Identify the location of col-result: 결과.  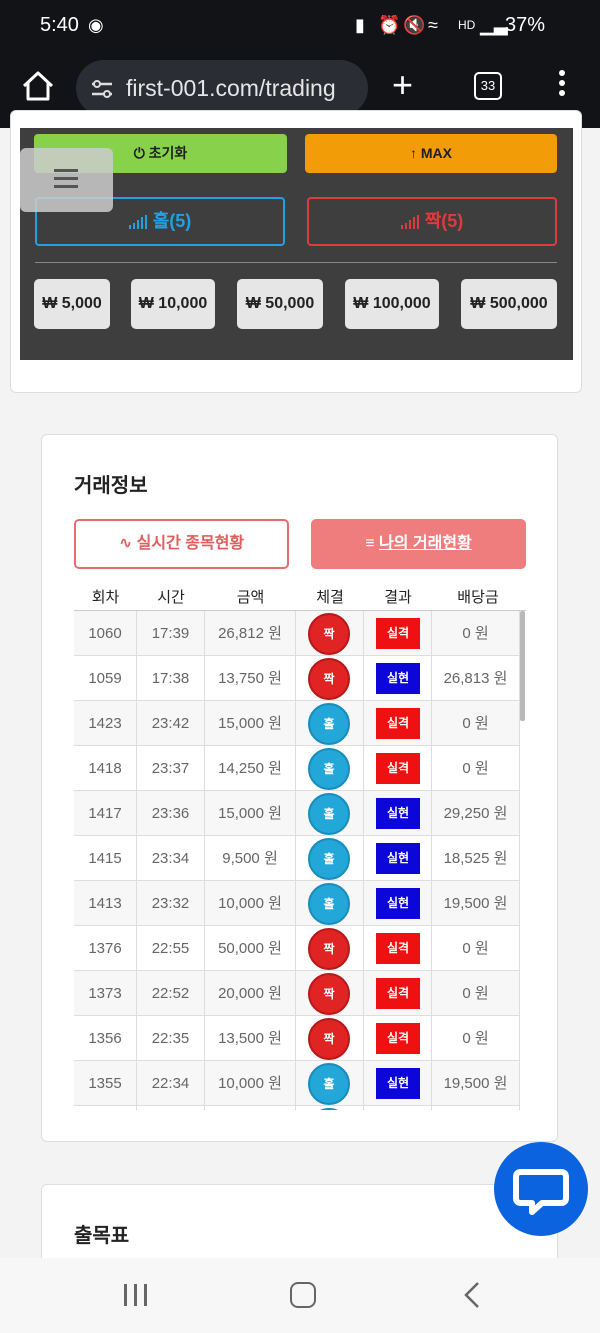
(398, 597).